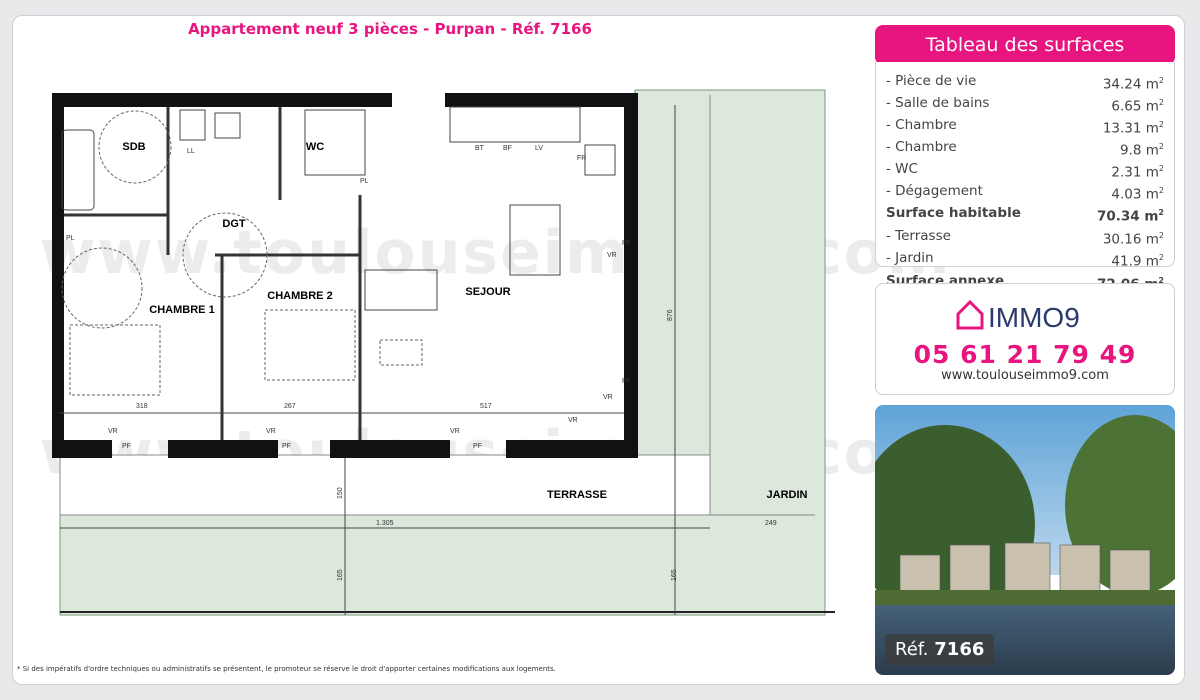  Describe the element at coordinates (486, 406) in the screenshot. I see `svg-text: 517` at that location.